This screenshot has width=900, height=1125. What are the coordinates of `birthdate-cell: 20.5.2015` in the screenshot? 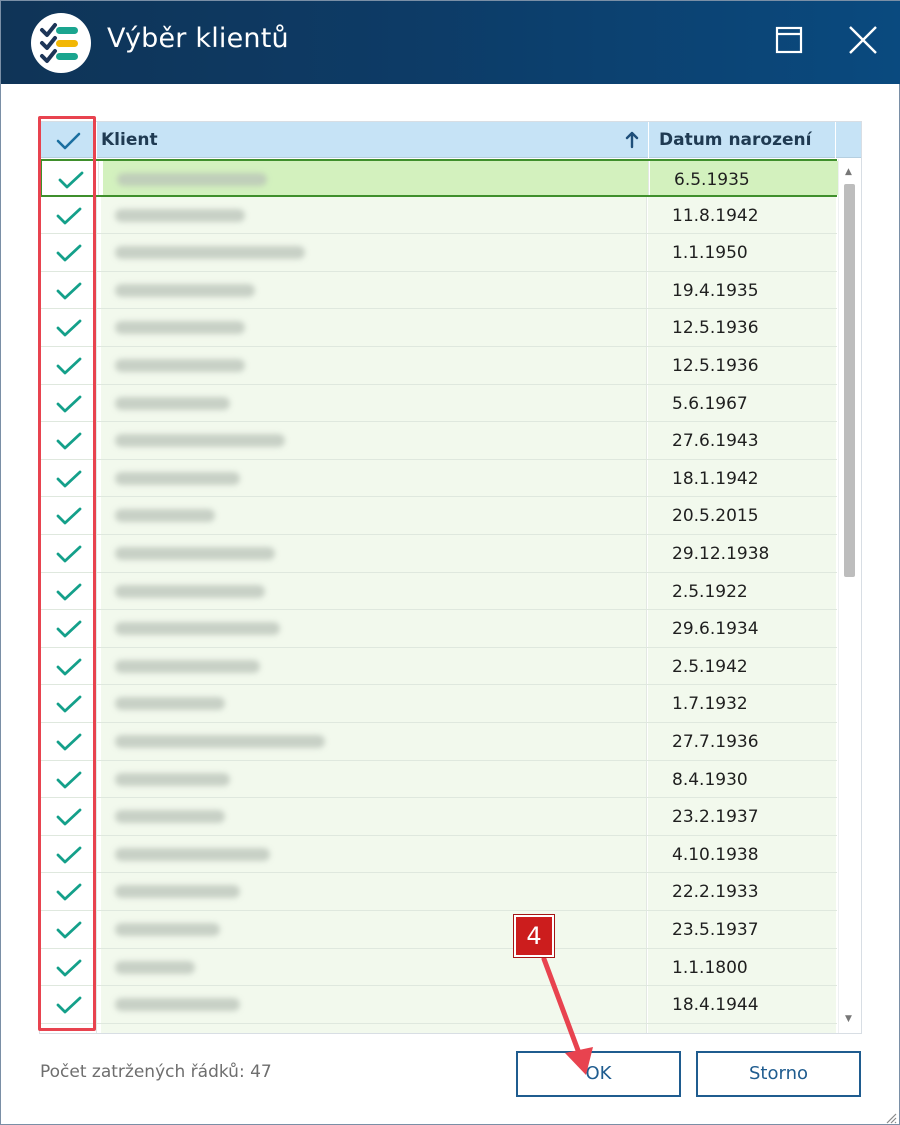 It's located at (742, 515).